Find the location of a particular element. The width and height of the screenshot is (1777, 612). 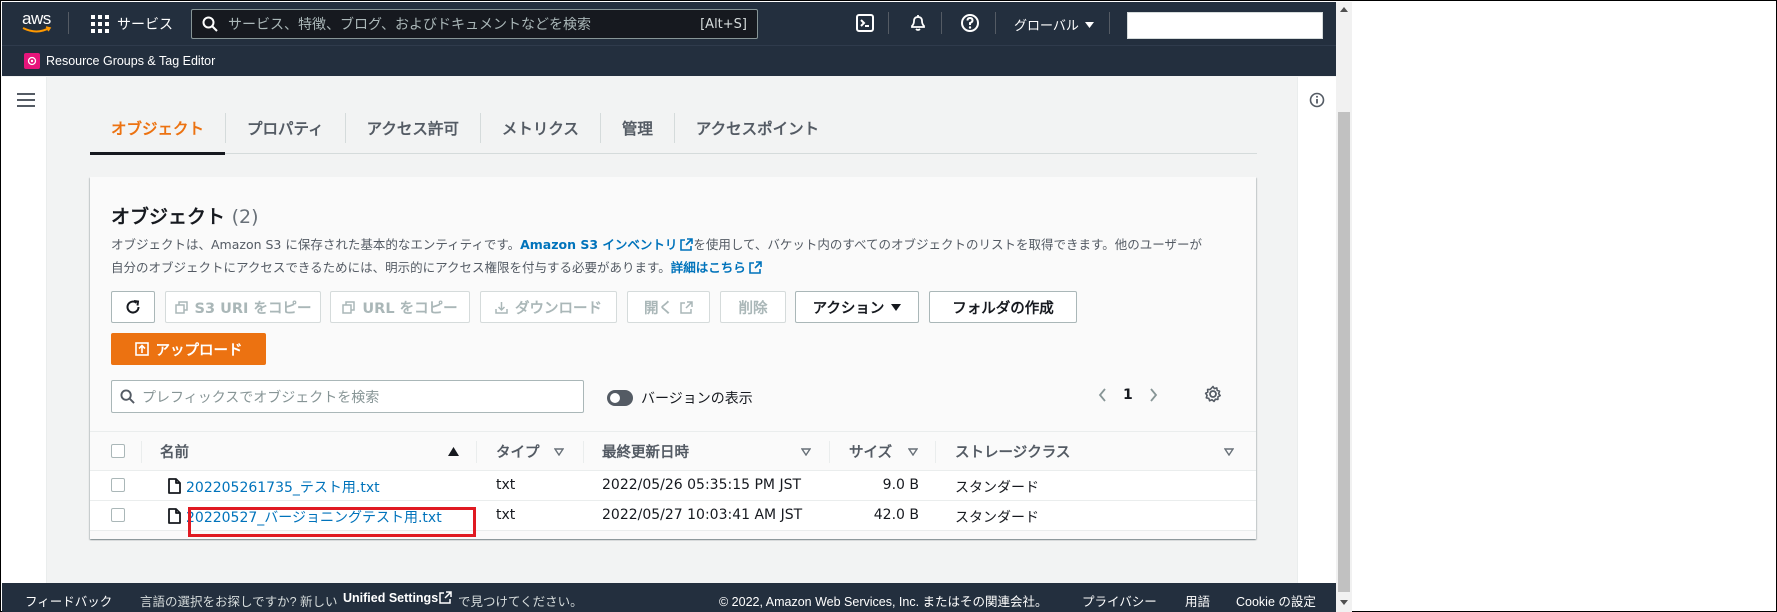

refresh-button is located at coordinates (133, 307).